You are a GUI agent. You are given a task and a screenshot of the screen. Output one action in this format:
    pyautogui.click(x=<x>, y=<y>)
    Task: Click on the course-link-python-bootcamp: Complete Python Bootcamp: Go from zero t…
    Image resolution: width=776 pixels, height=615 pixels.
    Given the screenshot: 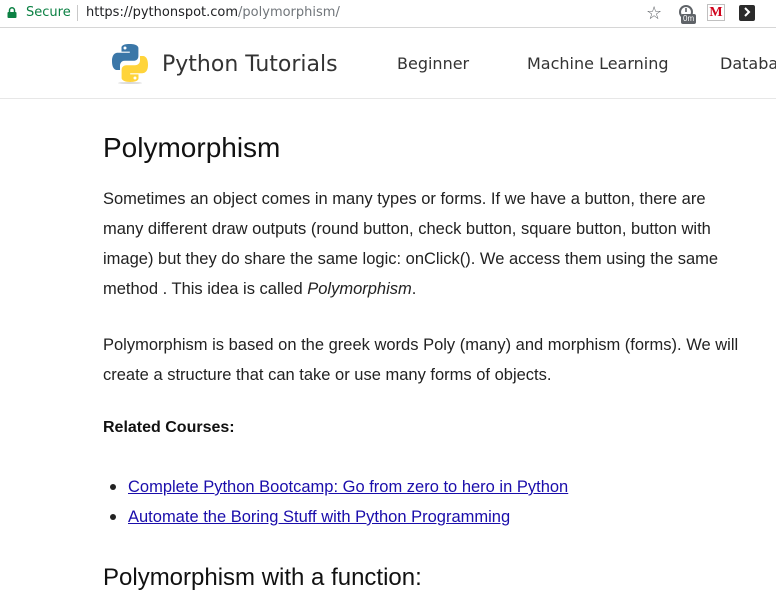 What is the action you would take?
    pyautogui.click(x=348, y=487)
    